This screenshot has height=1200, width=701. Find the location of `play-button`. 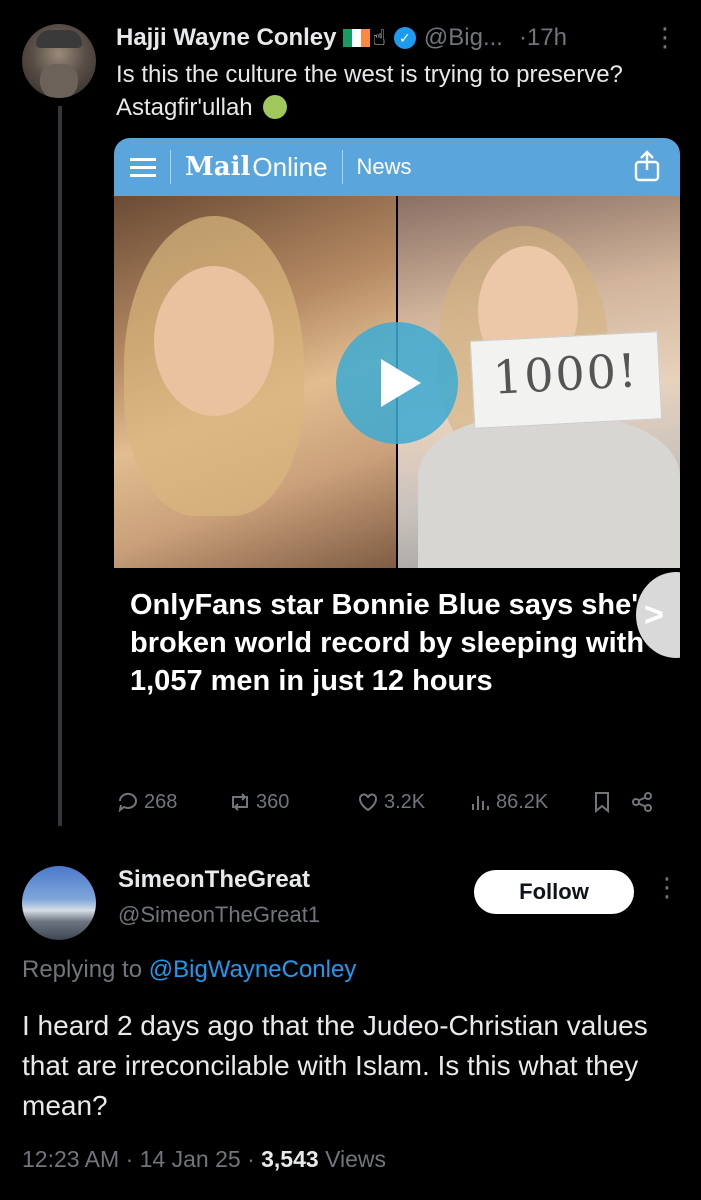

play-button is located at coordinates (397, 383).